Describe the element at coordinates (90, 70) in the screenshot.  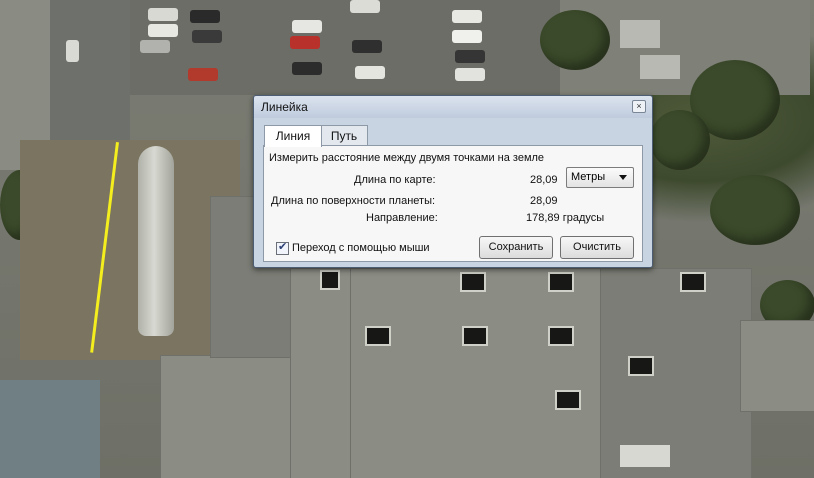
I see `road` at that location.